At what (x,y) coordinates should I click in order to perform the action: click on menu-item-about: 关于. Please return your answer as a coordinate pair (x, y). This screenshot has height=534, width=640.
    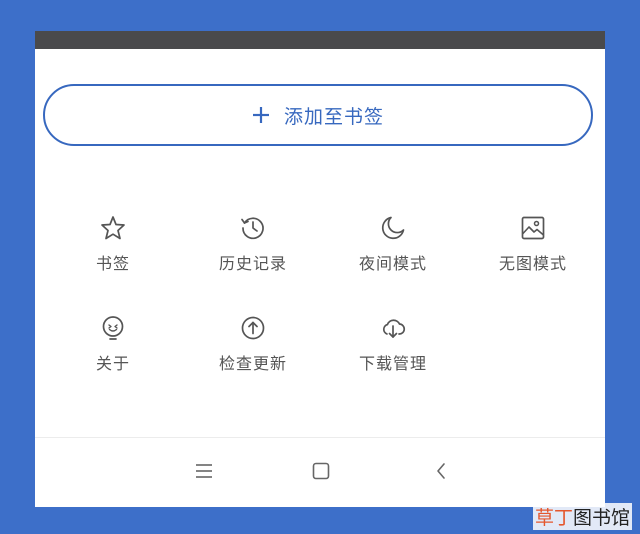
    Looking at the image, I should click on (113, 349).